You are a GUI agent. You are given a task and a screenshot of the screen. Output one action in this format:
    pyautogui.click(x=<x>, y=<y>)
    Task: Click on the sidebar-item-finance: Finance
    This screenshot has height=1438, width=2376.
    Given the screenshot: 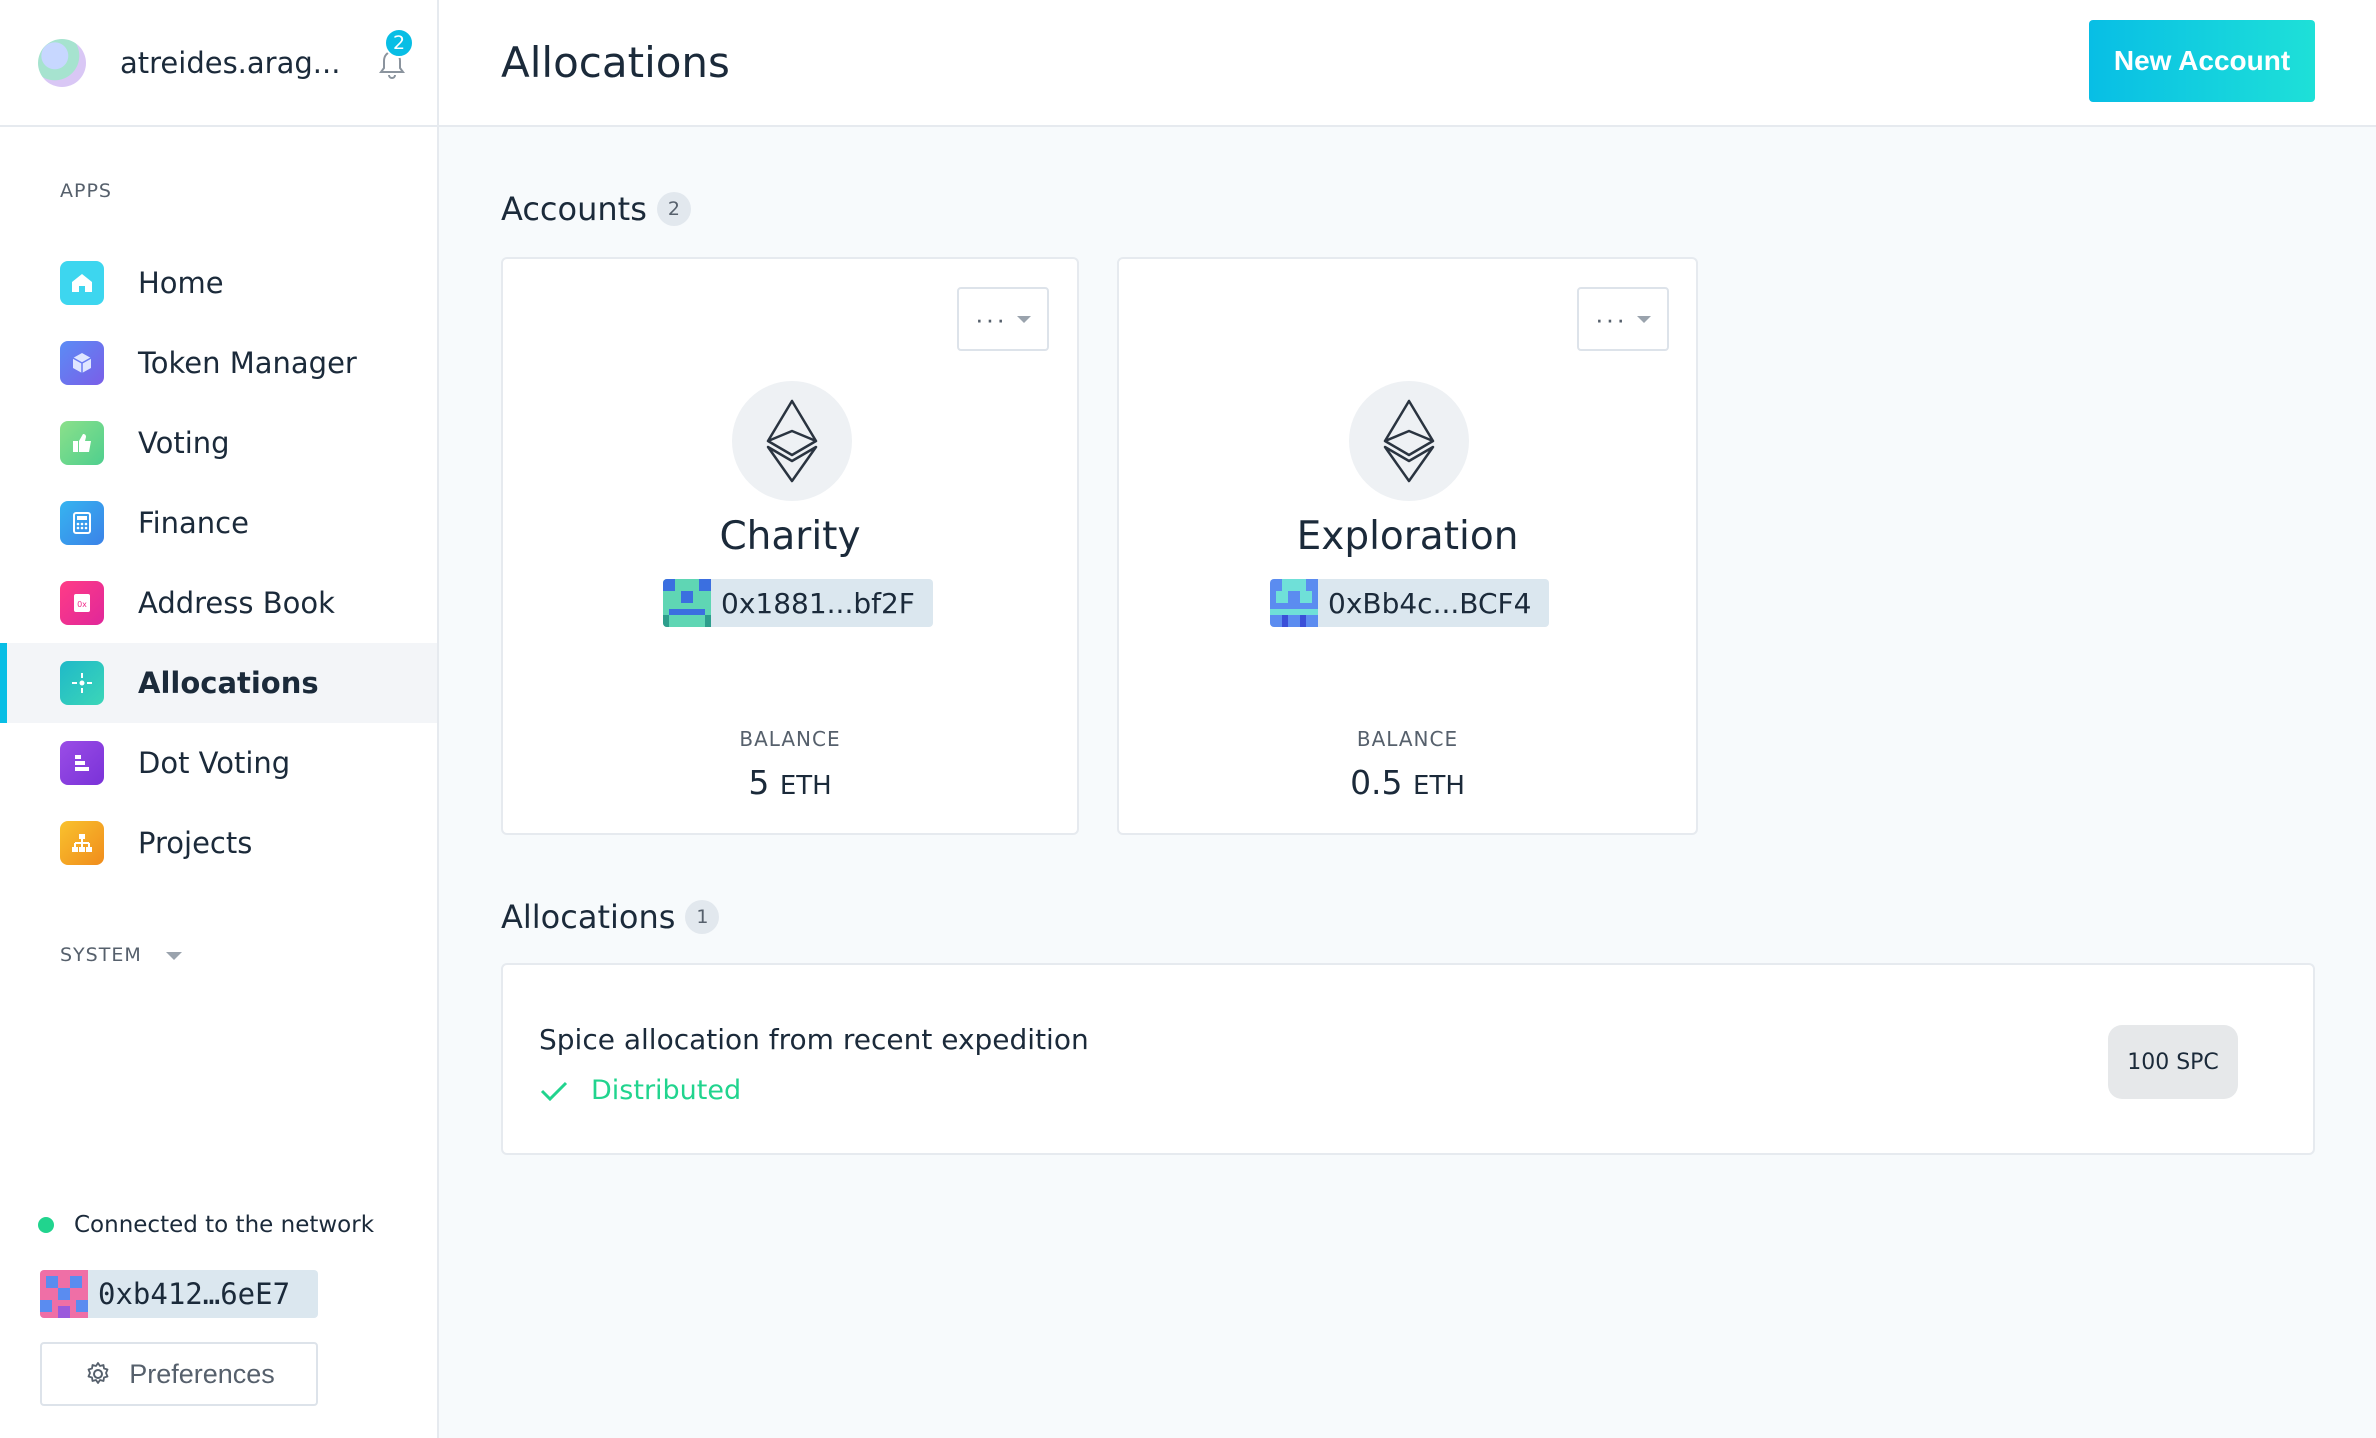 What is the action you would take?
    pyautogui.click(x=218, y=523)
    